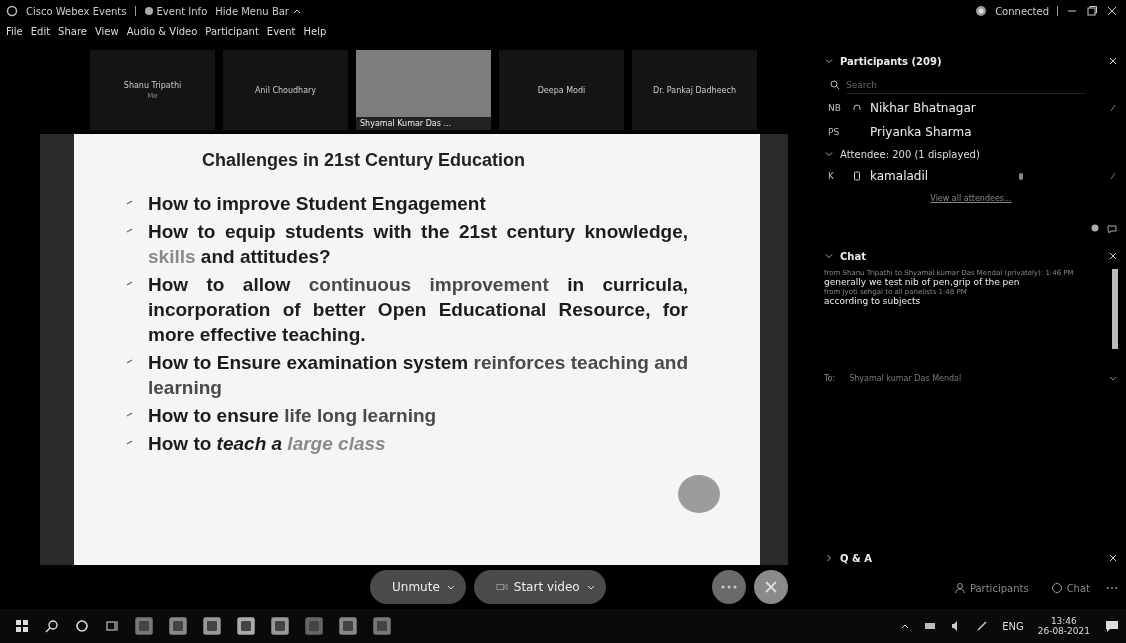 The height and width of the screenshot is (643, 1126). What do you see at coordinates (834, 132) in the screenshot?
I see `avatar-initials: PS` at bounding box center [834, 132].